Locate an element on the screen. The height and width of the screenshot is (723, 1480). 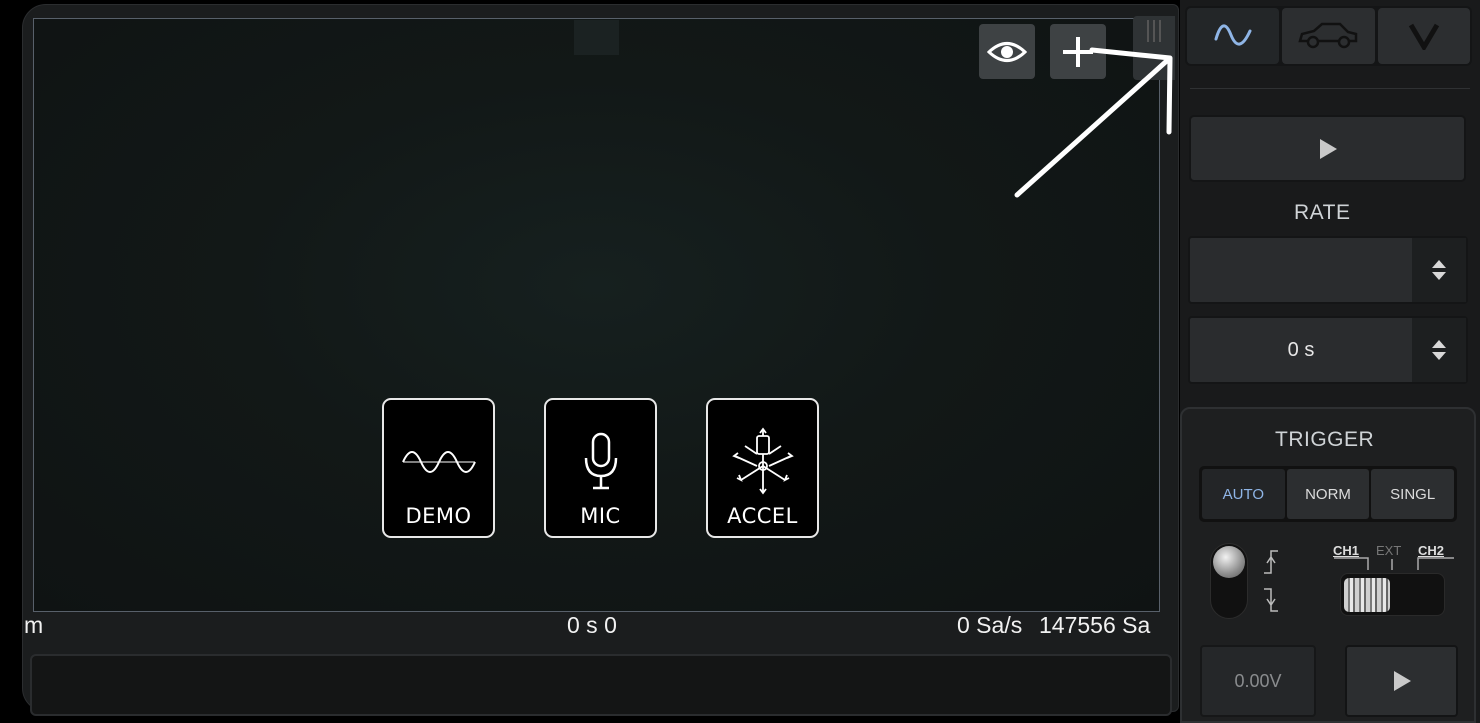
trigger-run-button is located at coordinates (1401, 681).